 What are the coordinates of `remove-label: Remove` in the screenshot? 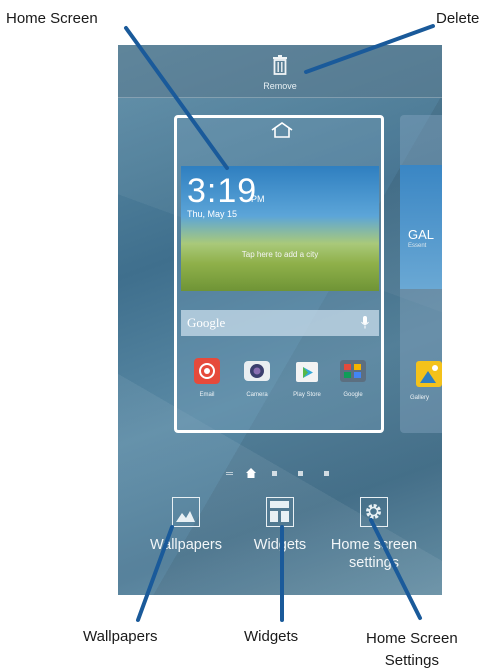 It's located at (280, 86).